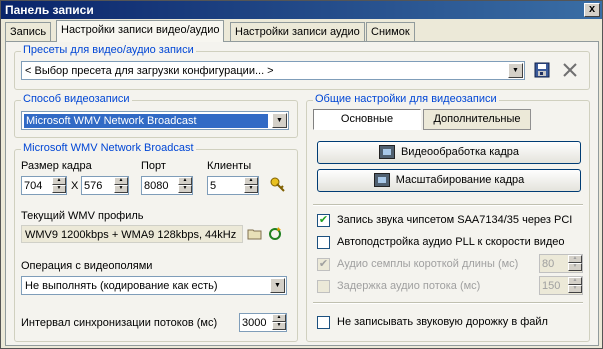  I want to click on clients-label: Клиенты, so click(229, 166).